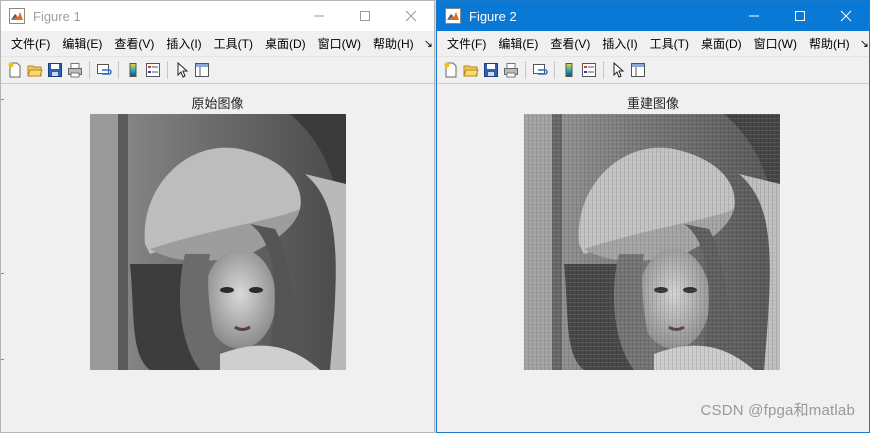 Image resolution: width=870 pixels, height=433 pixels. I want to click on titlebar: Figure 2, so click(653, 16).